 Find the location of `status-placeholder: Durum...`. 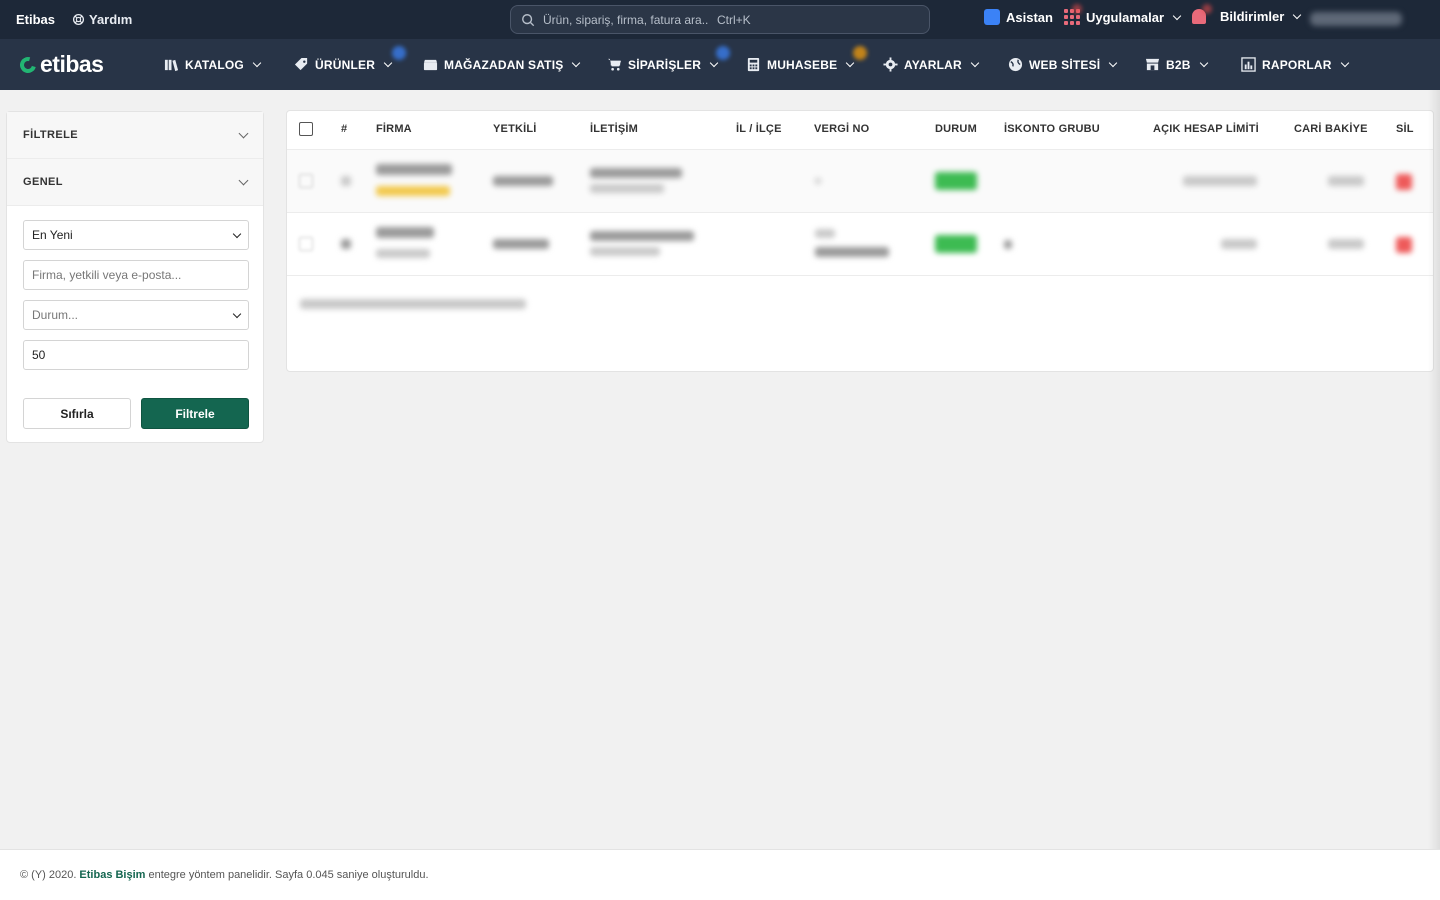

status-placeholder: Durum... is located at coordinates (55, 315).